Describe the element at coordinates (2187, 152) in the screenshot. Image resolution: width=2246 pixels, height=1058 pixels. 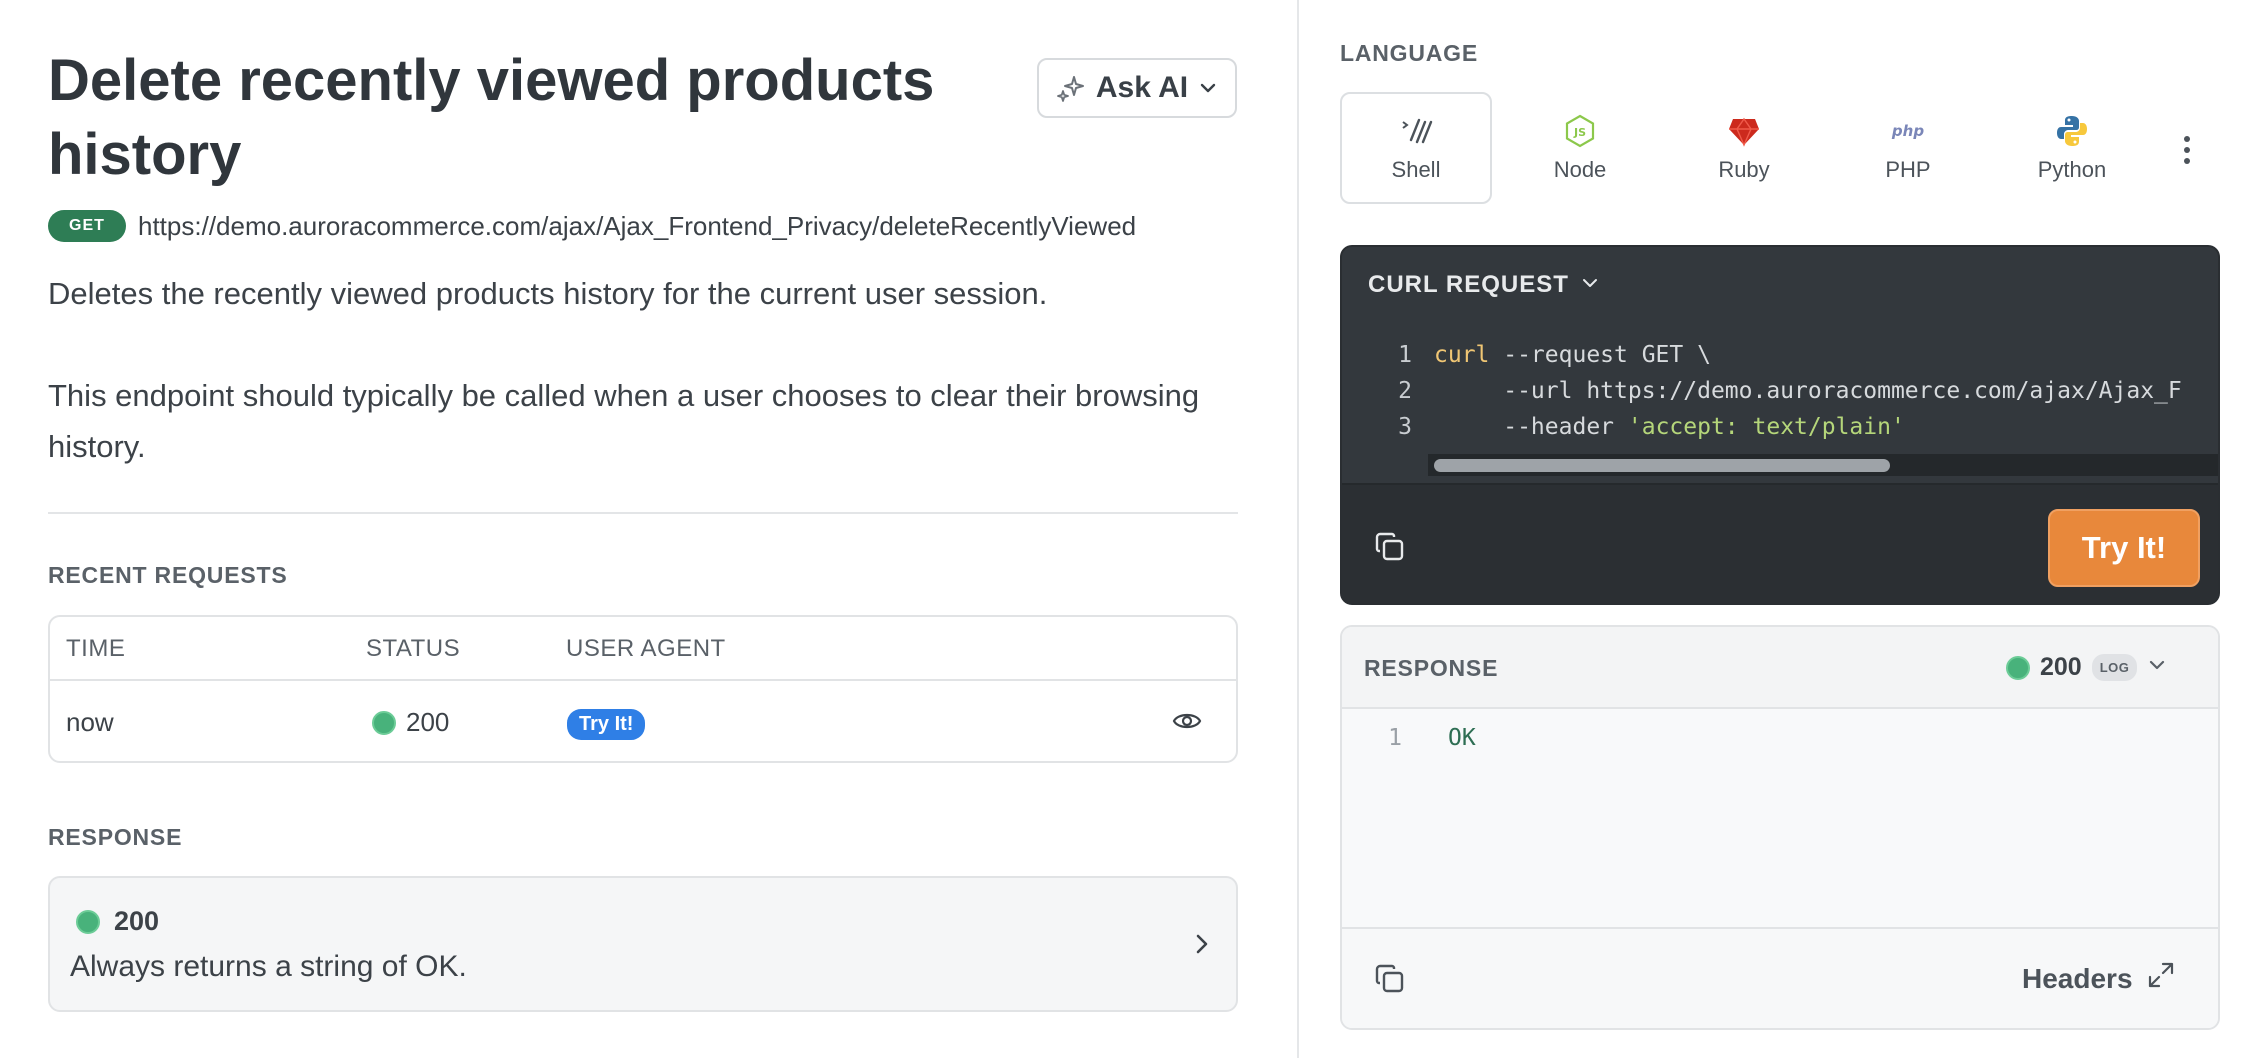
I see `more-options-icon` at that location.